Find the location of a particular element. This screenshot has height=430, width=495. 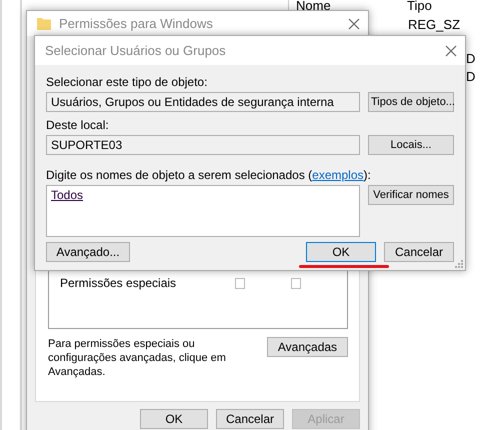

resize-grip-icon is located at coordinates (459, 264).